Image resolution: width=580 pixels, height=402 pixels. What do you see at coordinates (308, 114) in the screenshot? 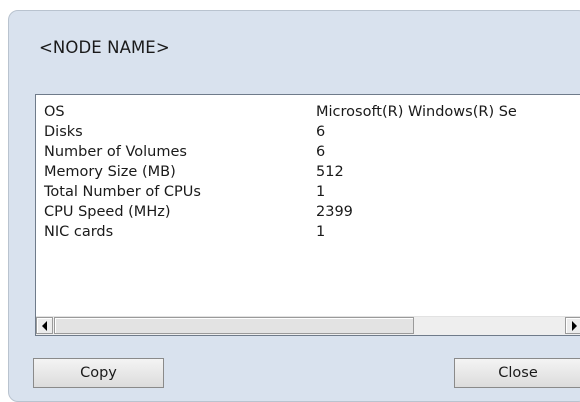
I see `list-item: OS Microsoft(R) Windows(R) Se` at bounding box center [308, 114].